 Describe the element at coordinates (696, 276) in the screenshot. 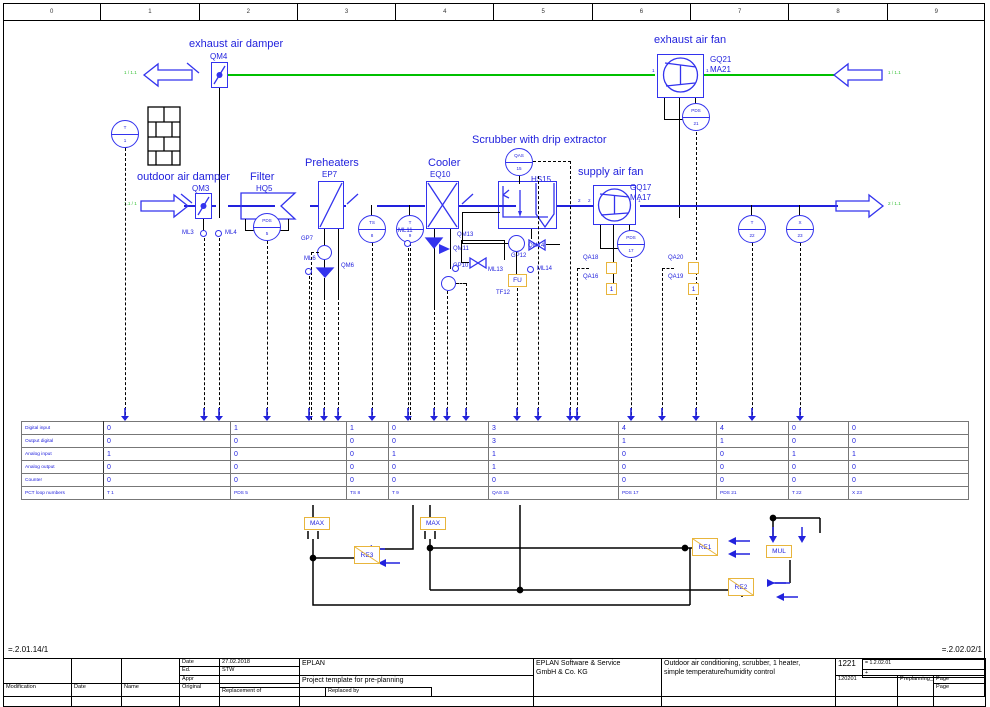

I see `pds21-dashed-signal` at that location.